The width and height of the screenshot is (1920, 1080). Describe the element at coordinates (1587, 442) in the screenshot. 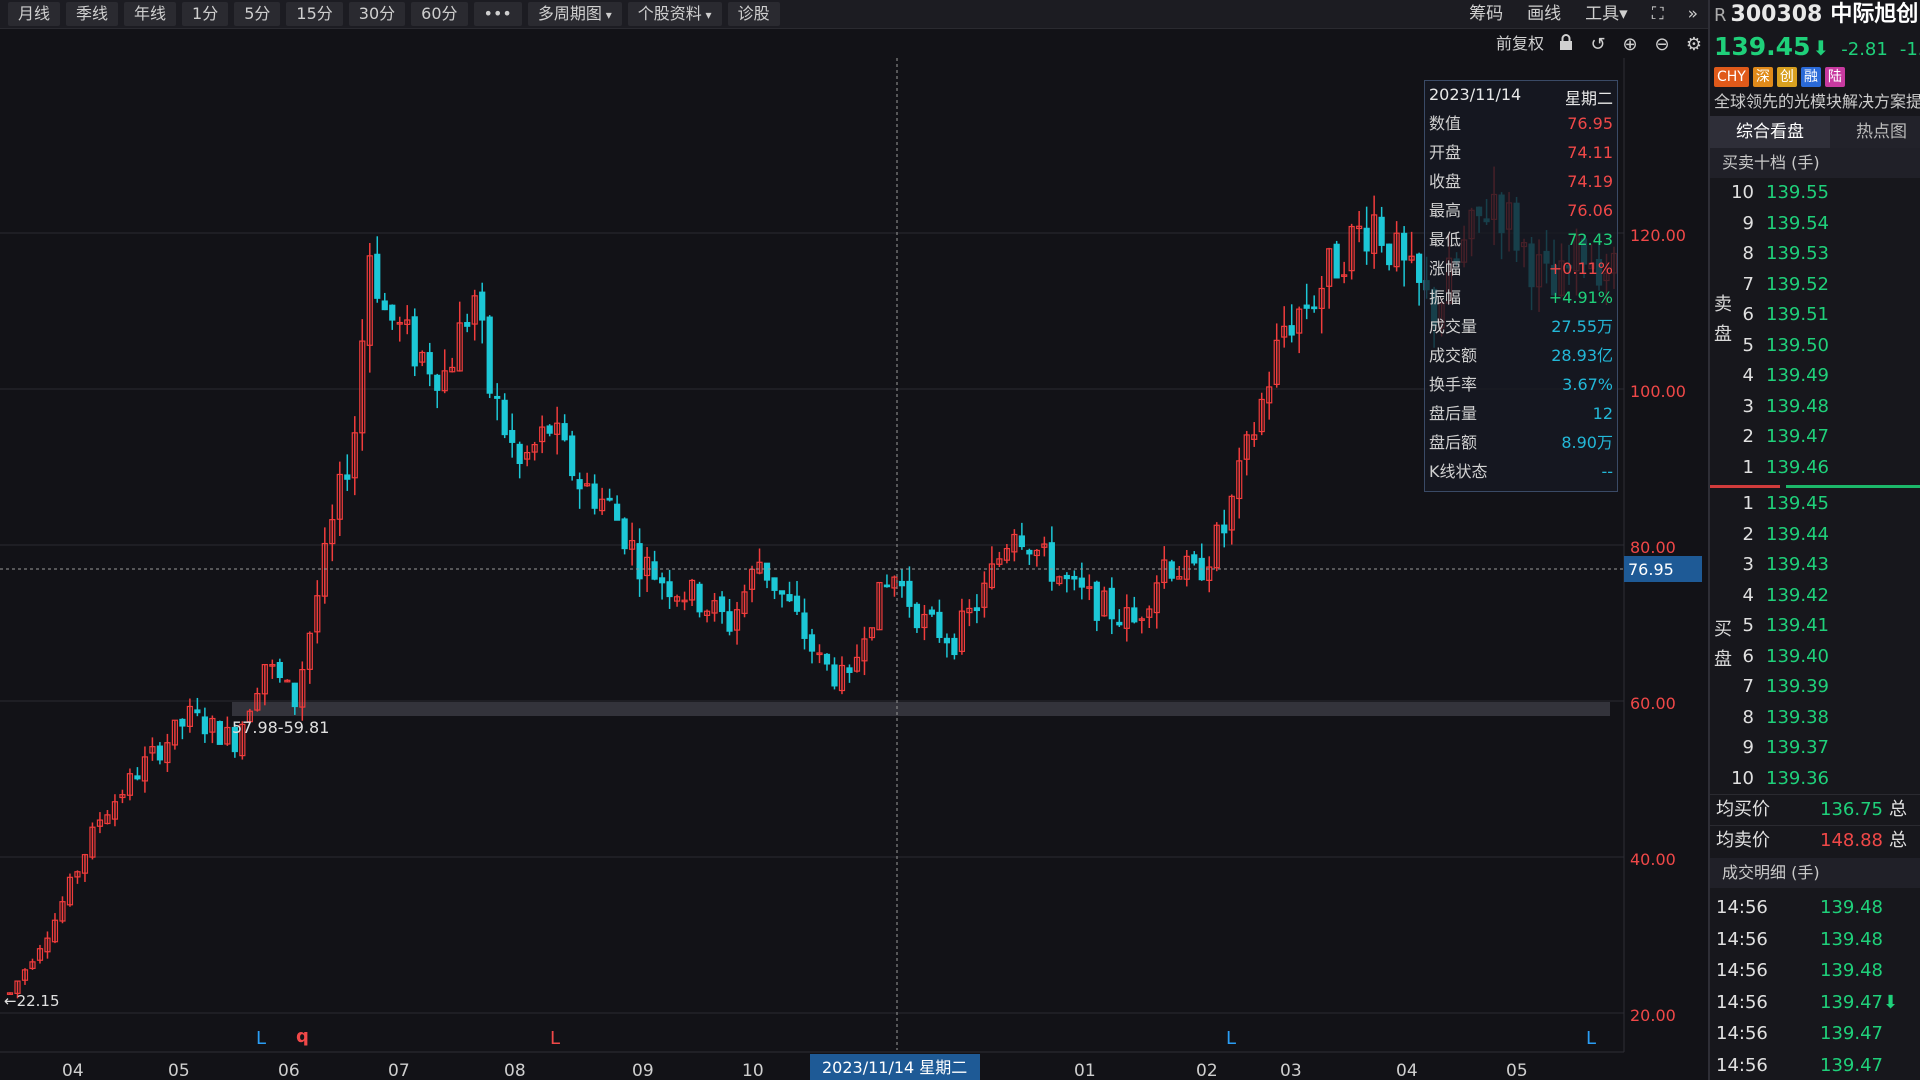

I see `info-value: 8.90万` at that location.